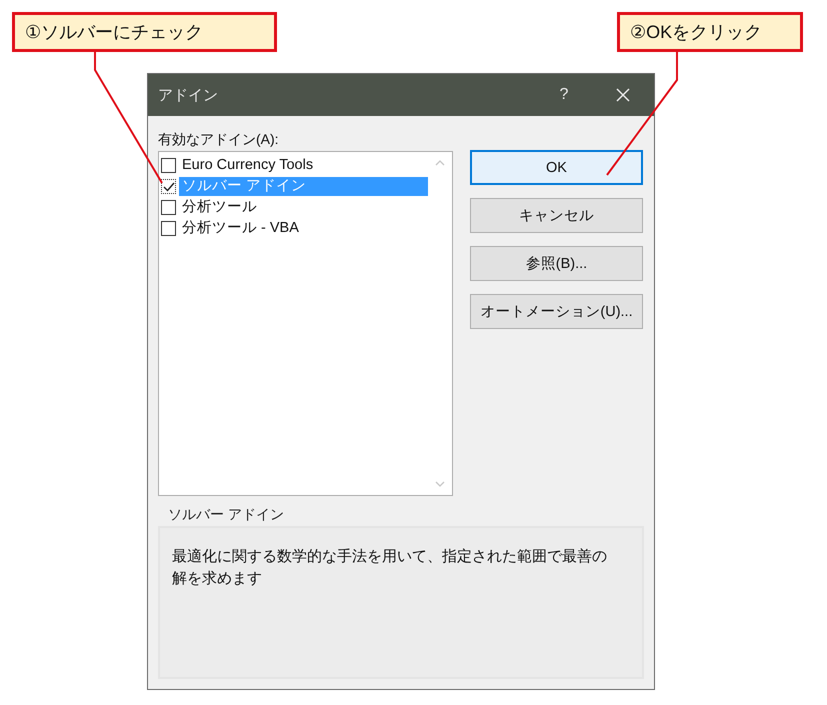 Image resolution: width=827 pixels, height=705 pixels. What do you see at coordinates (226, 515) in the screenshot?
I see `group-title: ソルバー アドイン` at bounding box center [226, 515].